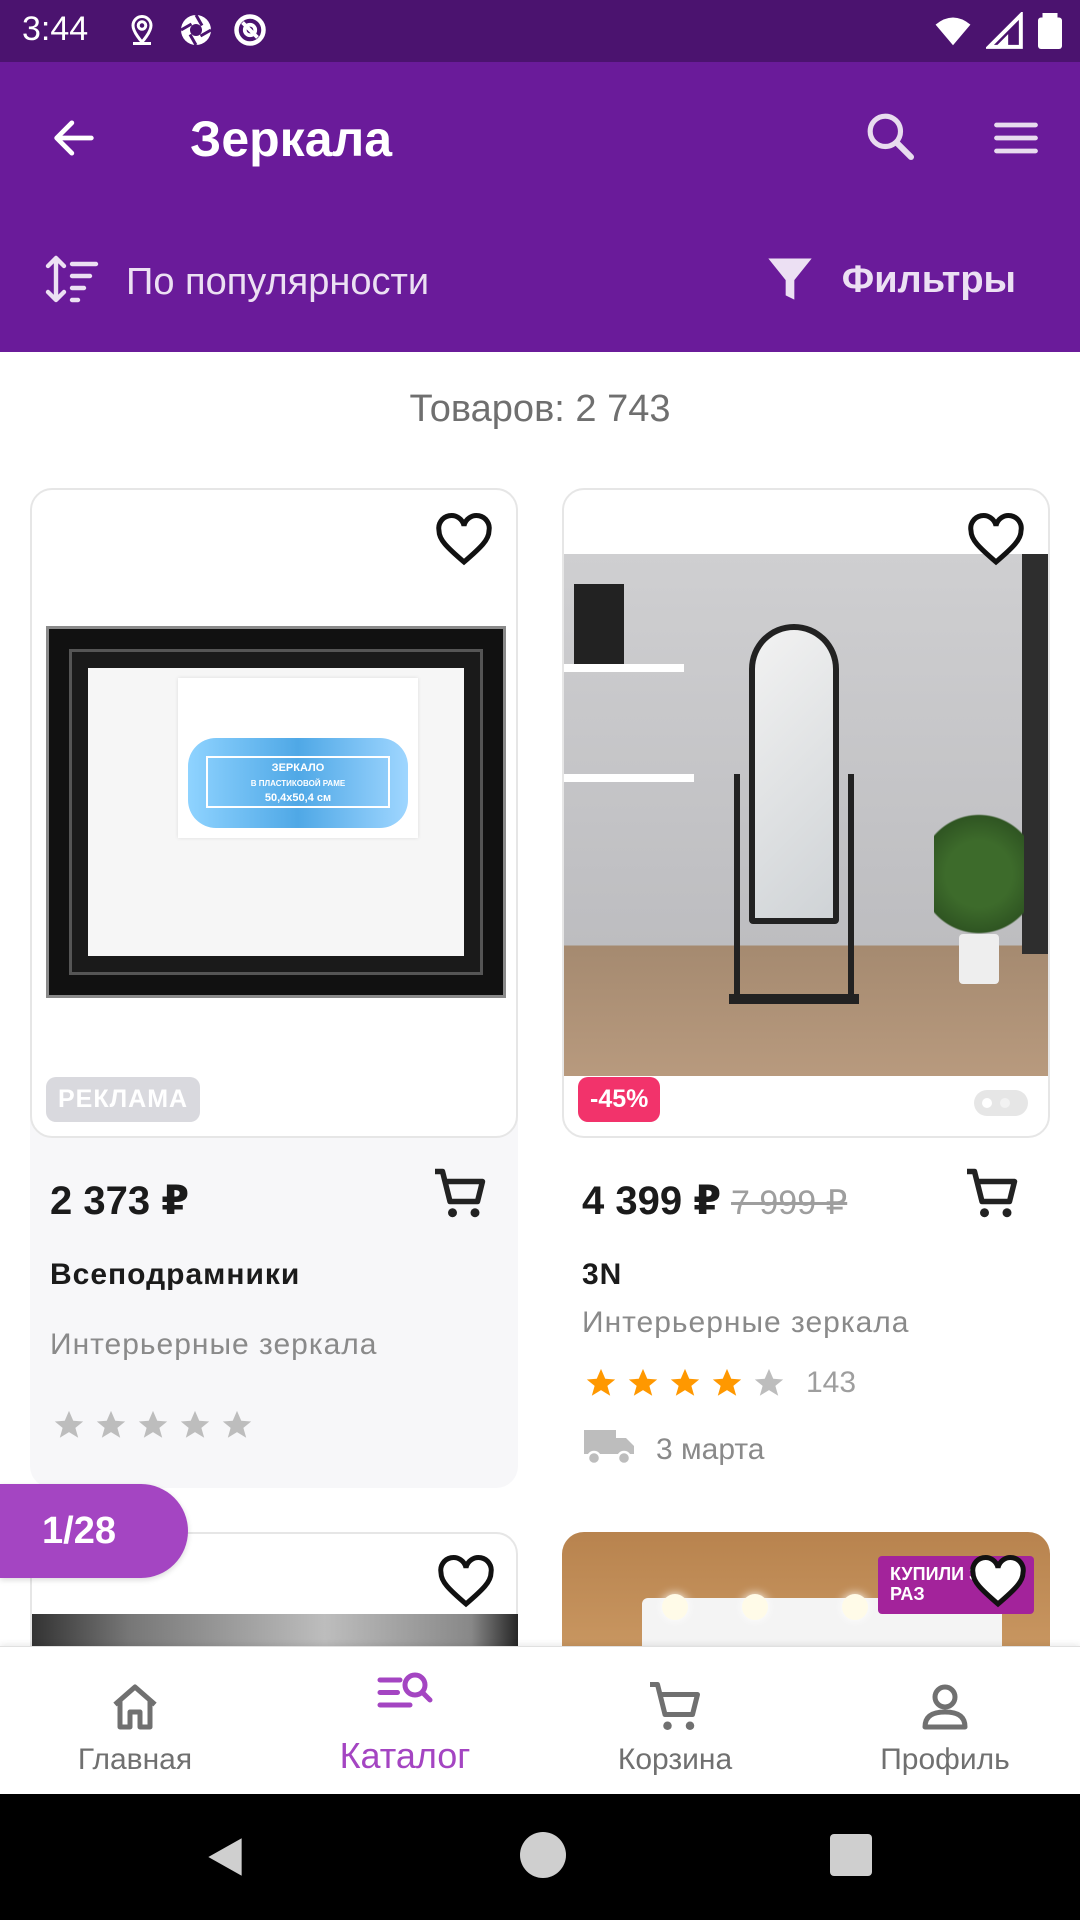 The height and width of the screenshot is (1920, 1080). I want to click on product-card: КУПИЛИ 3000 РАЗ, so click(806, 1589).